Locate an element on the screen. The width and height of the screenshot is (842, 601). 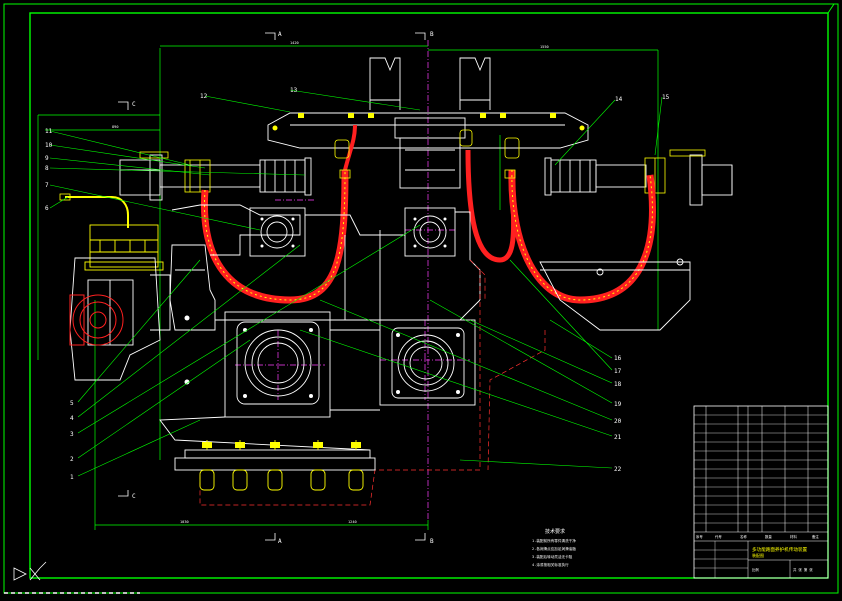
left-motor-yellow is located at coordinates (124, 247).